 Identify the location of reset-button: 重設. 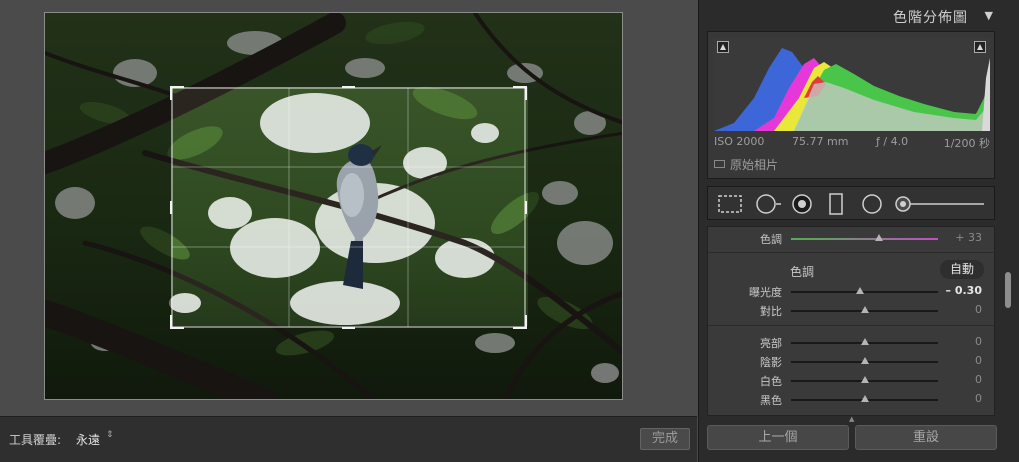
(926, 437).